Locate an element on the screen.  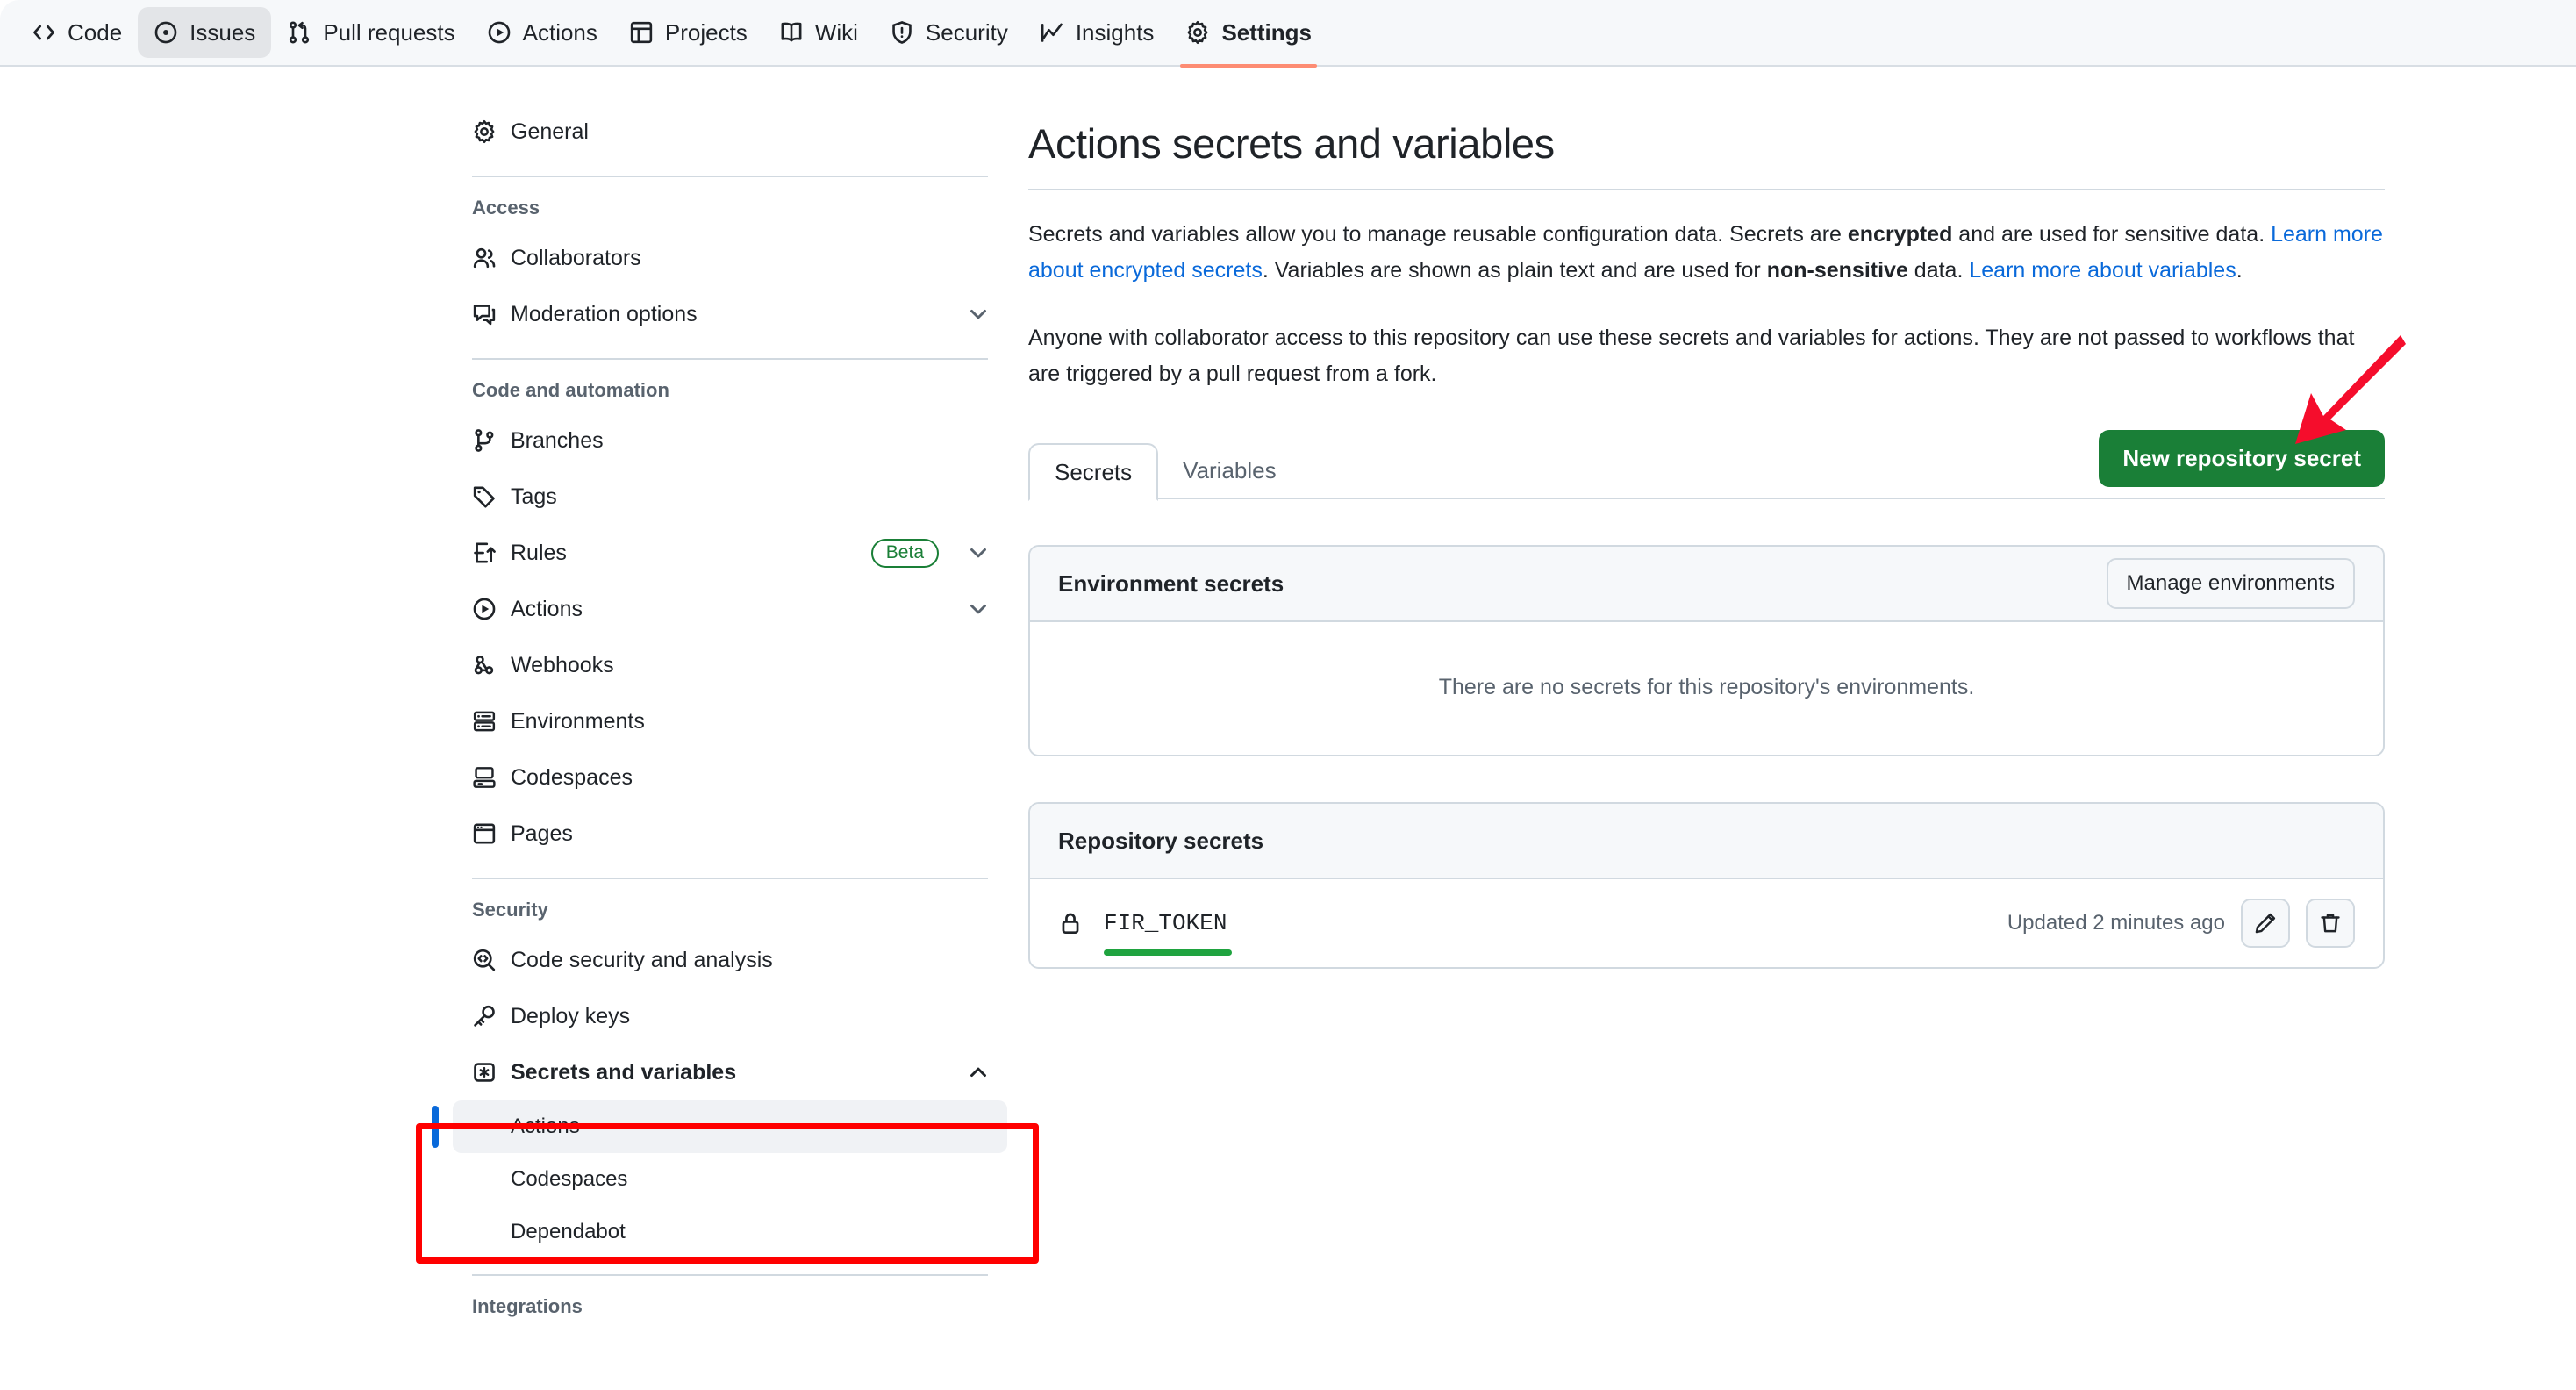
secret-updated-time: Updated 2 minutes ago is located at coordinates (2116, 923).